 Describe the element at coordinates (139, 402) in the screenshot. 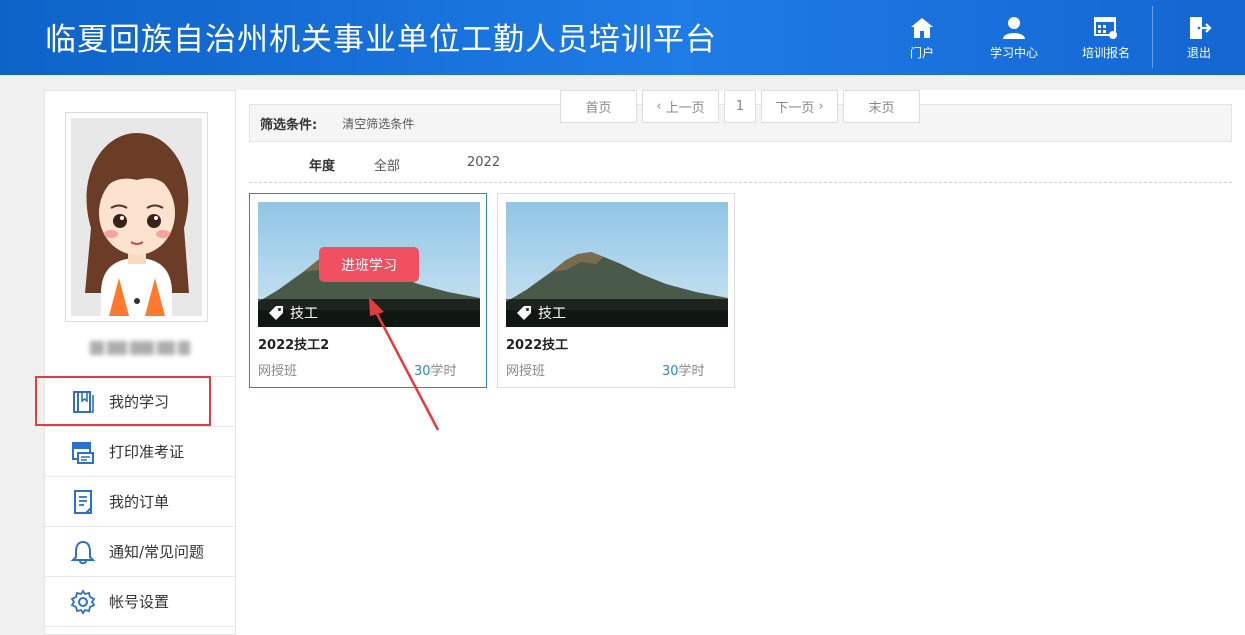

I see `sidebar-item-label: 我的学习` at that location.